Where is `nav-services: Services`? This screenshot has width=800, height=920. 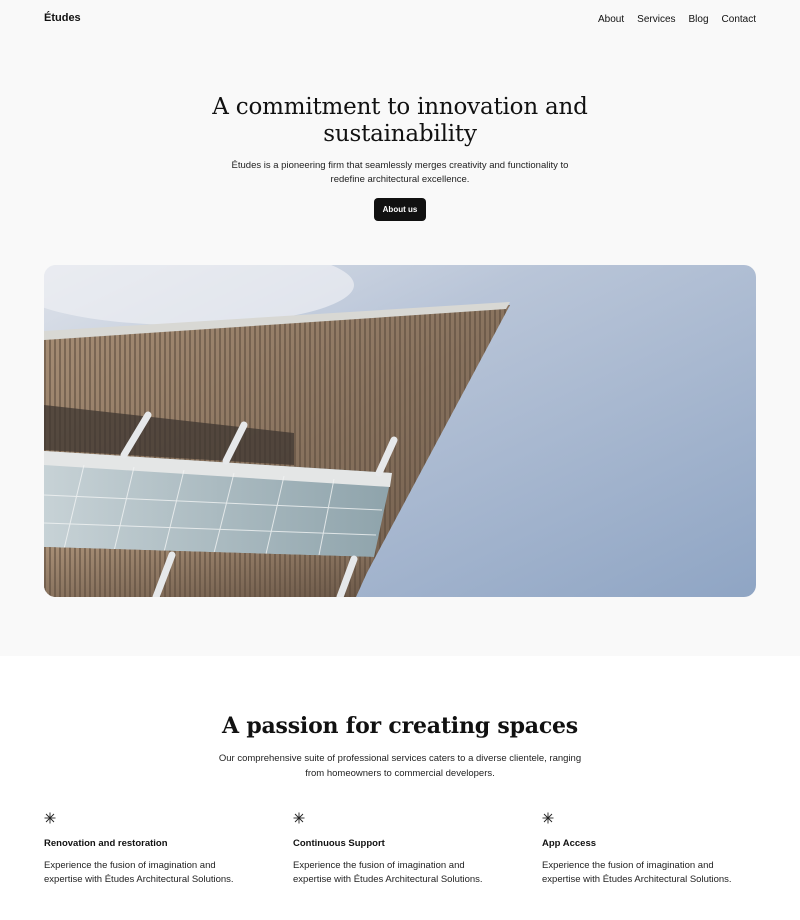
nav-services: Services is located at coordinates (656, 19).